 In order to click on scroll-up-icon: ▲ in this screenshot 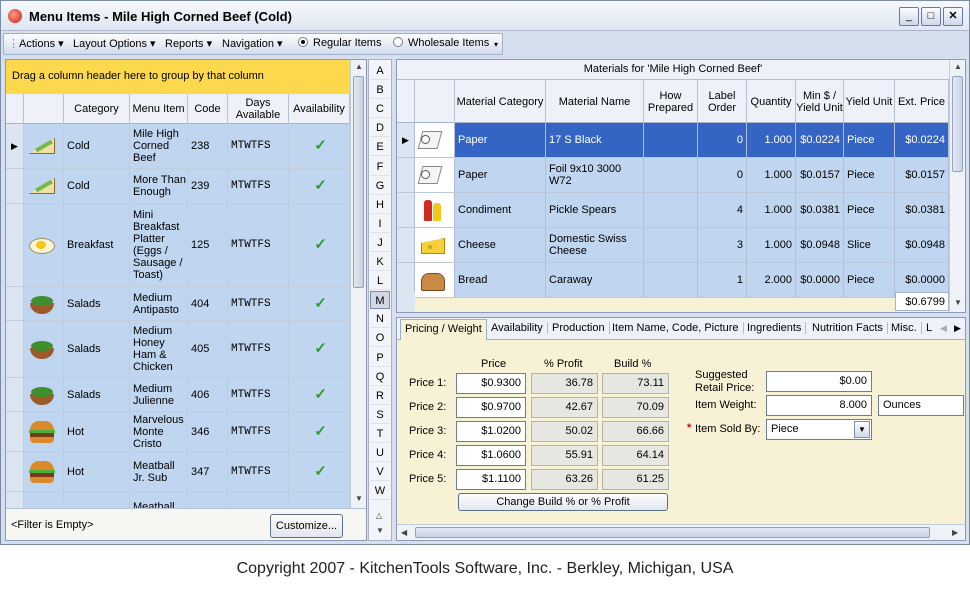, I will do `click(958, 66)`.